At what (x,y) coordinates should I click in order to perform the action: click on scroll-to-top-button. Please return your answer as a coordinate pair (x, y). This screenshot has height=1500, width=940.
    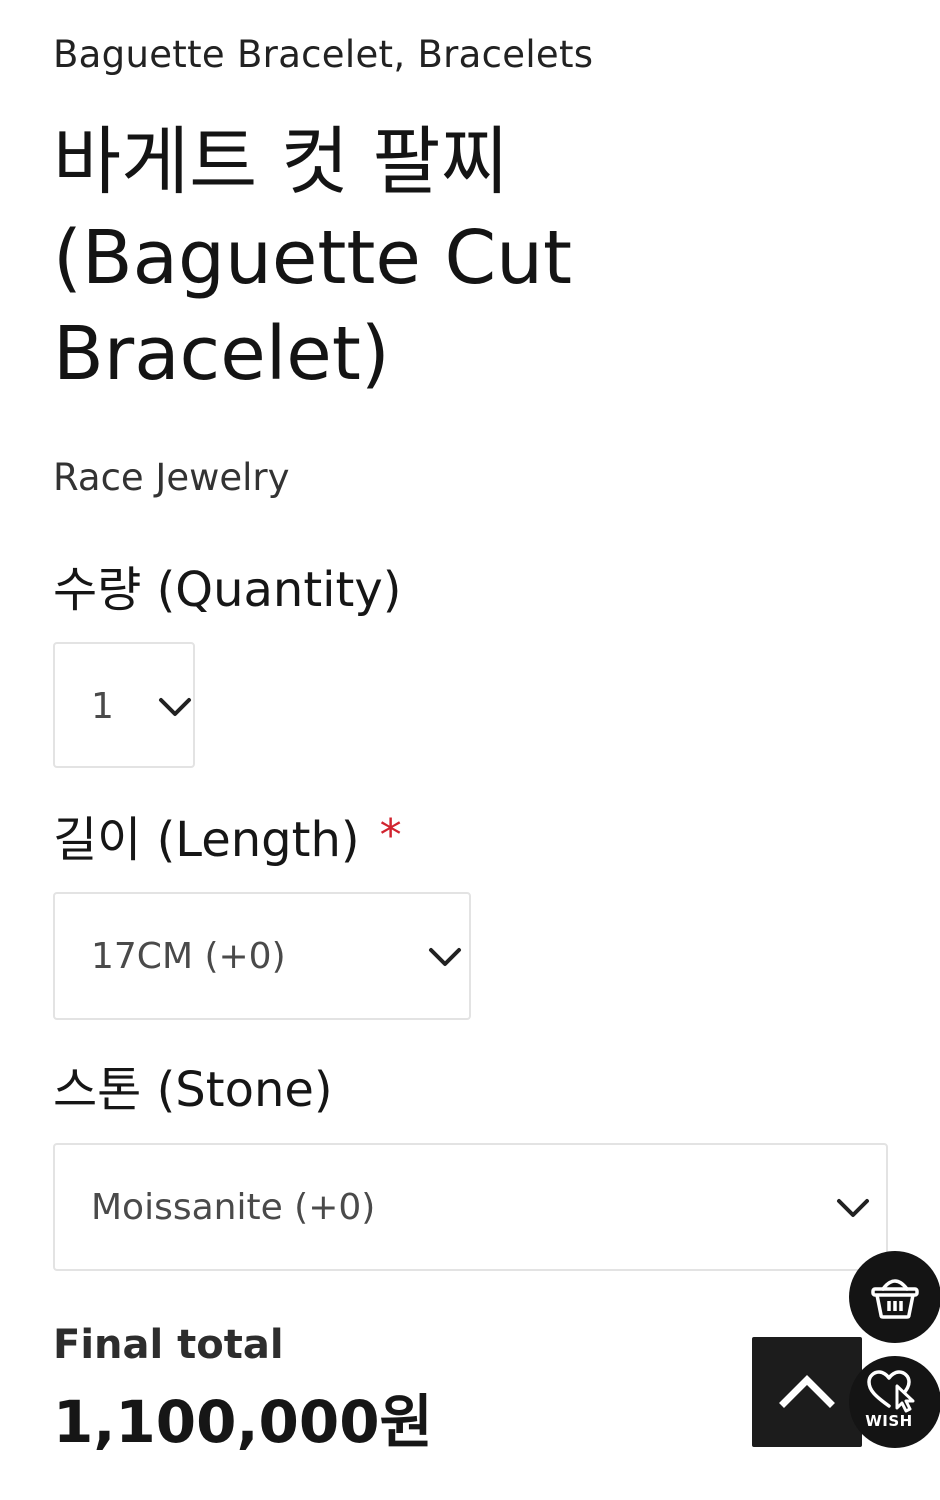
    Looking at the image, I should click on (807, 1392).